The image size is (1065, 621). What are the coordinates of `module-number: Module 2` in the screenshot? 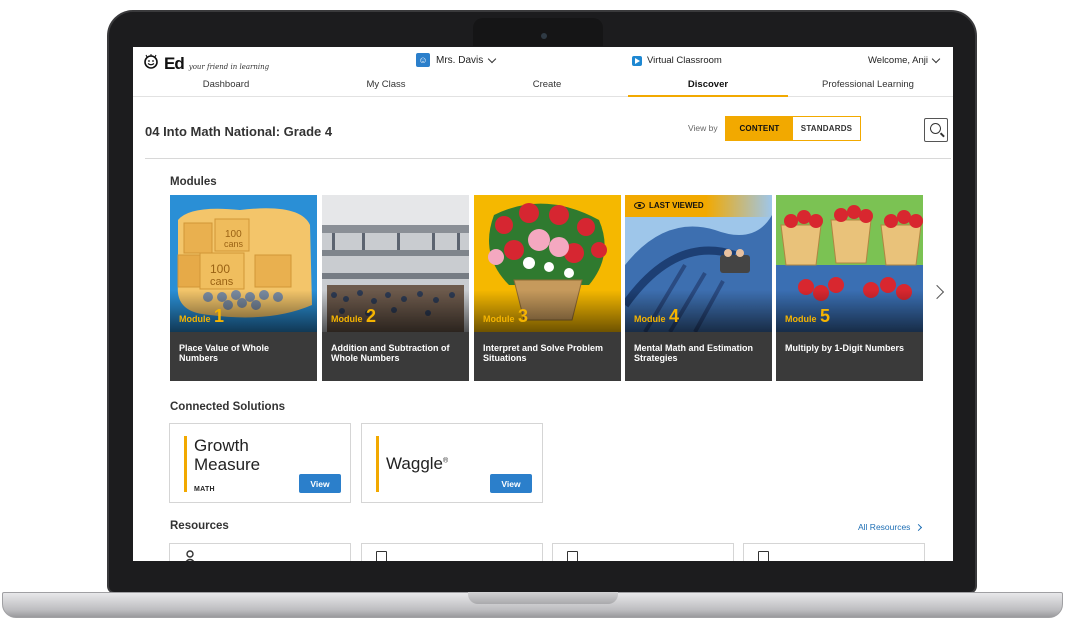 It's located at (354, 316).